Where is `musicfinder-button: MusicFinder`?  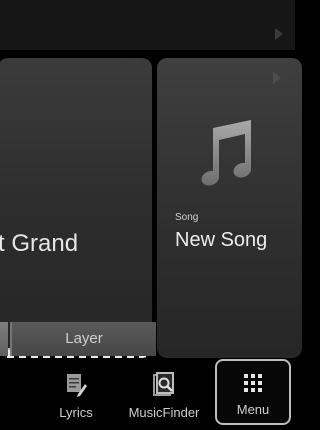
musicfinder-button: MusicFinder is located at coordinates (164, 395).